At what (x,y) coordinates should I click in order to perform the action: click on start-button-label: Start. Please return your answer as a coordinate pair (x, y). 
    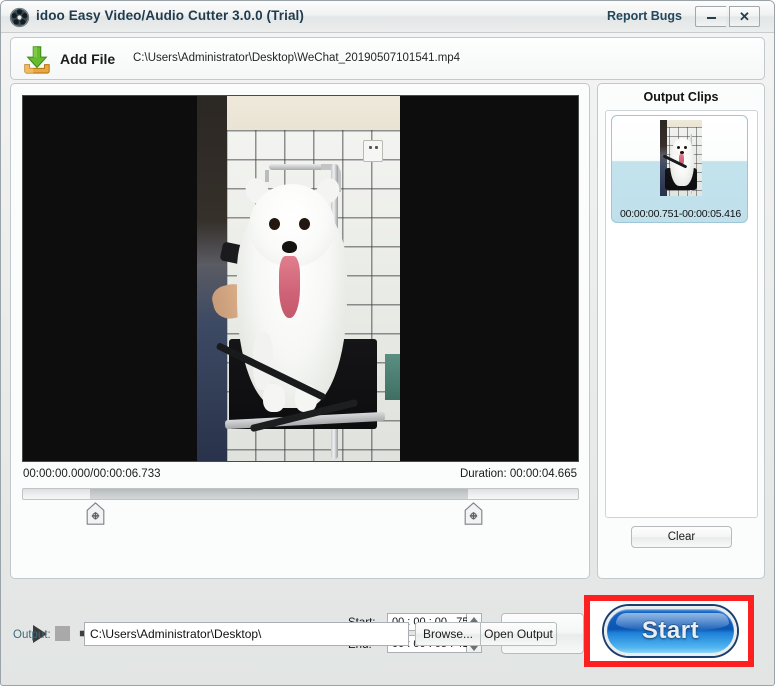
    Looking at the image, I should click on (670, 630).